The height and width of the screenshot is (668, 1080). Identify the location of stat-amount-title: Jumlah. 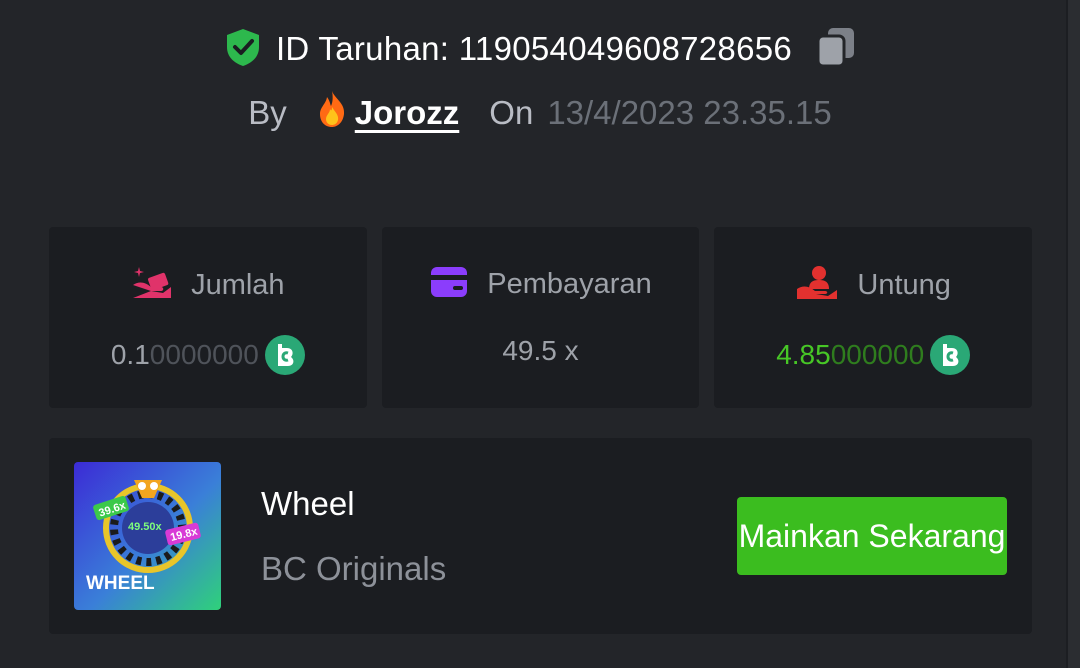
(238, 285).